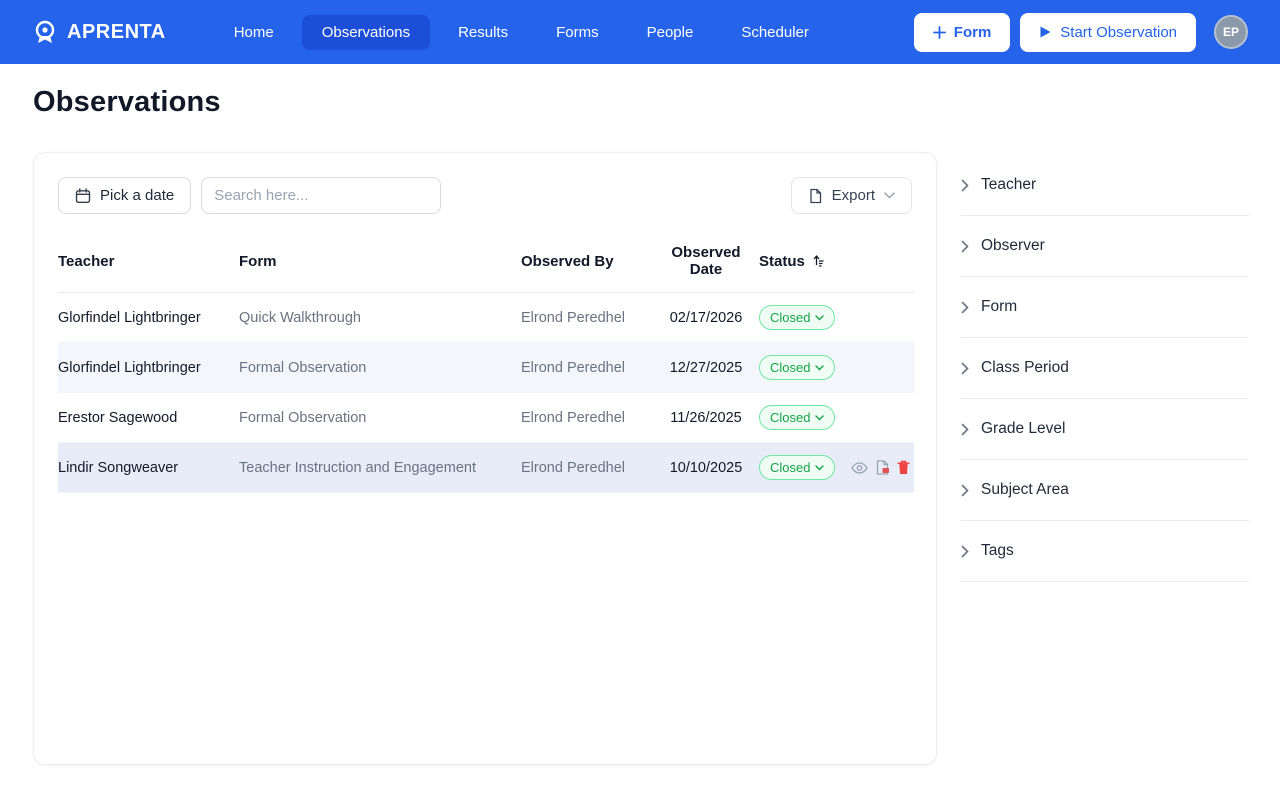 This screenshot has width=1280, height=800. What do you see at coordinates (1118, 32) in the screenshot?
I see `start-observation-label: Start Observation` at bounding box center [1118, 32].